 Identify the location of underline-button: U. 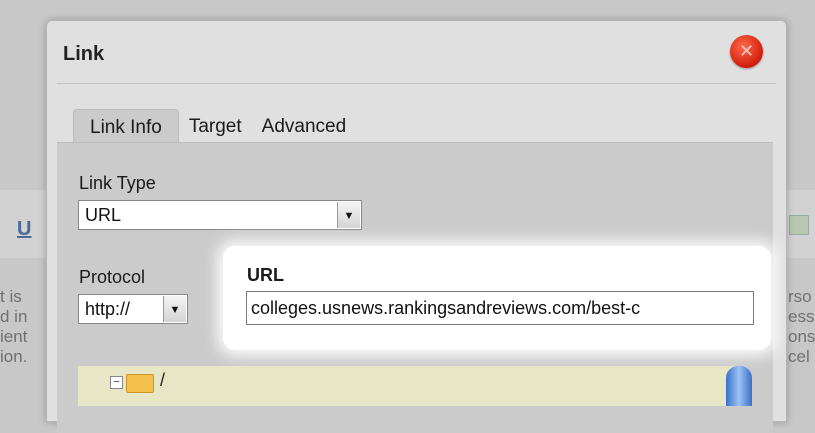
(24, 229).